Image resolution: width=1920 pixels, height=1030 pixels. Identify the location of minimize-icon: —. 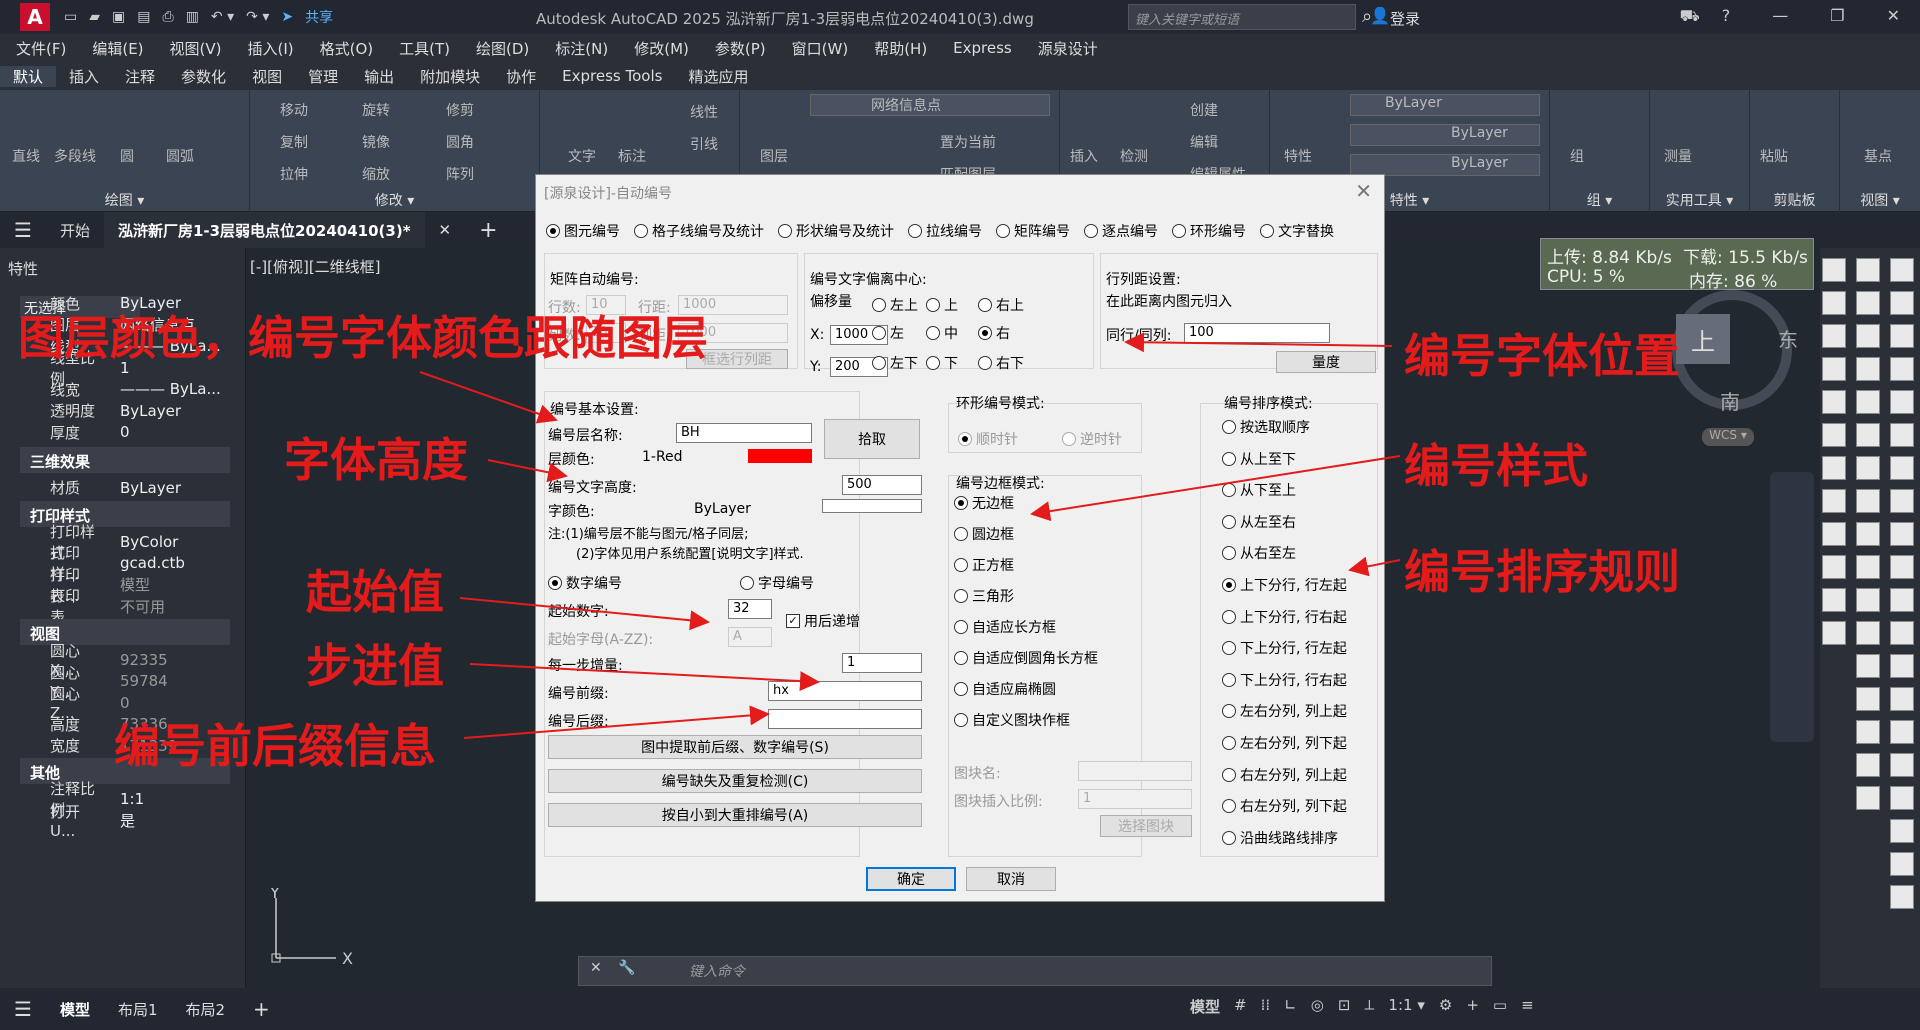
(1780, 16).